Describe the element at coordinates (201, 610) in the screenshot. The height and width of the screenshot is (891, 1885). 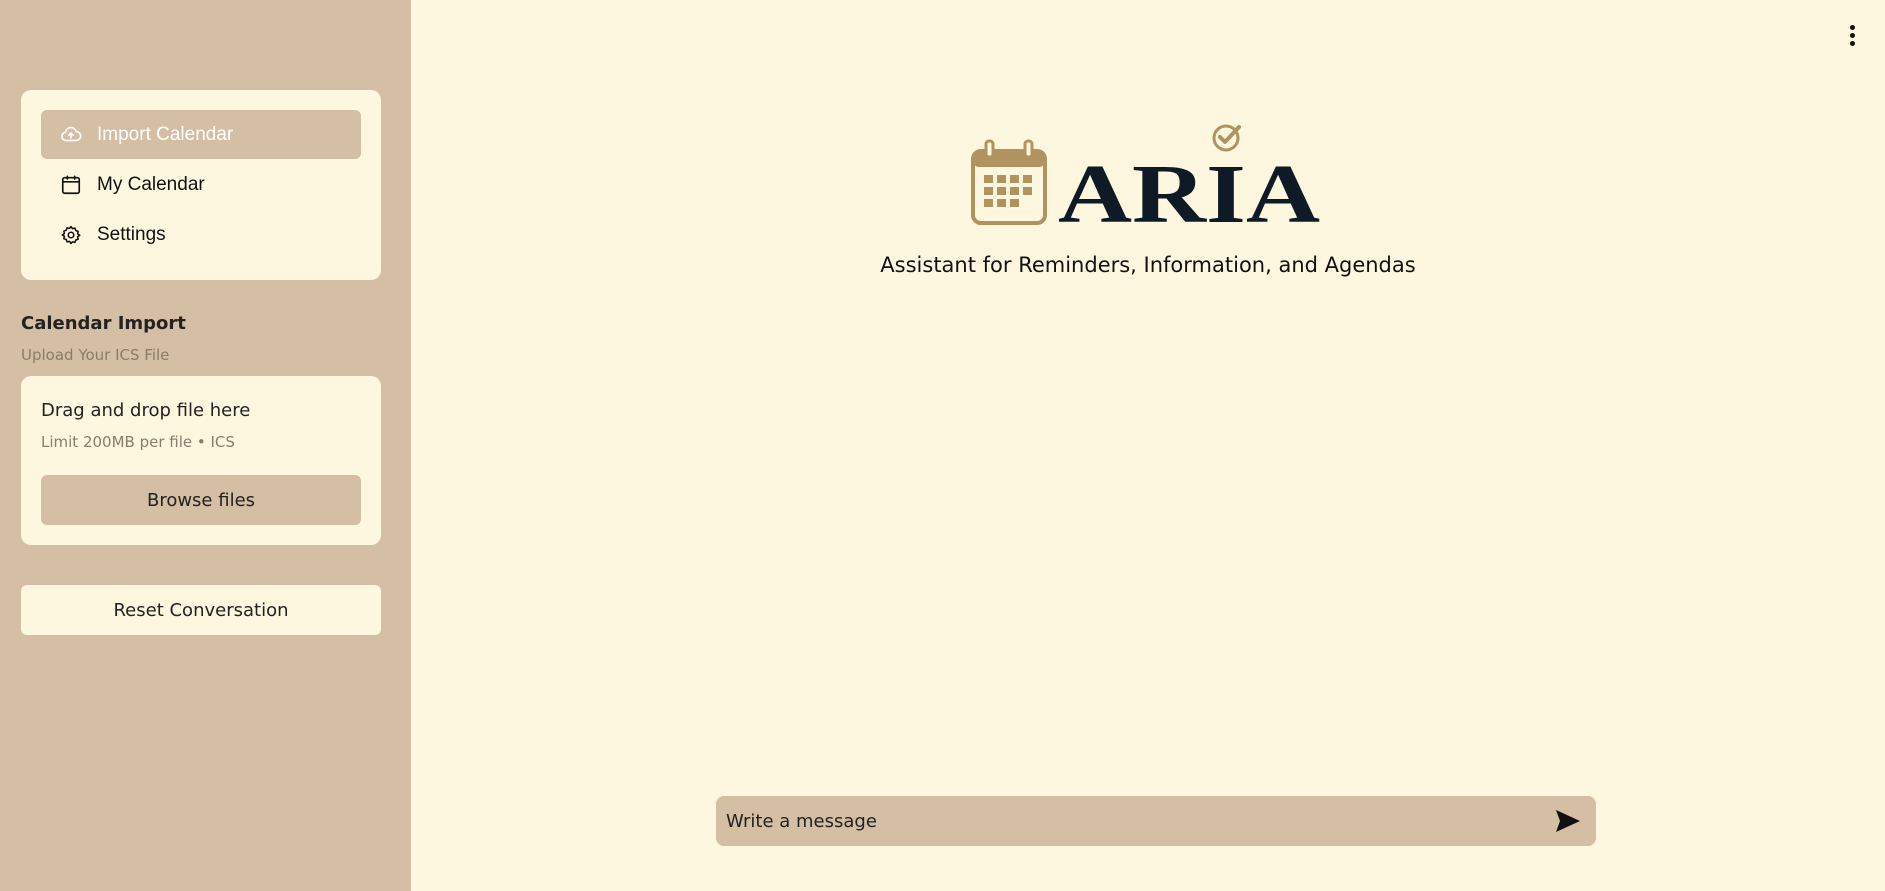
I see `reset-conversation-button: Reset Conversation` at that location.